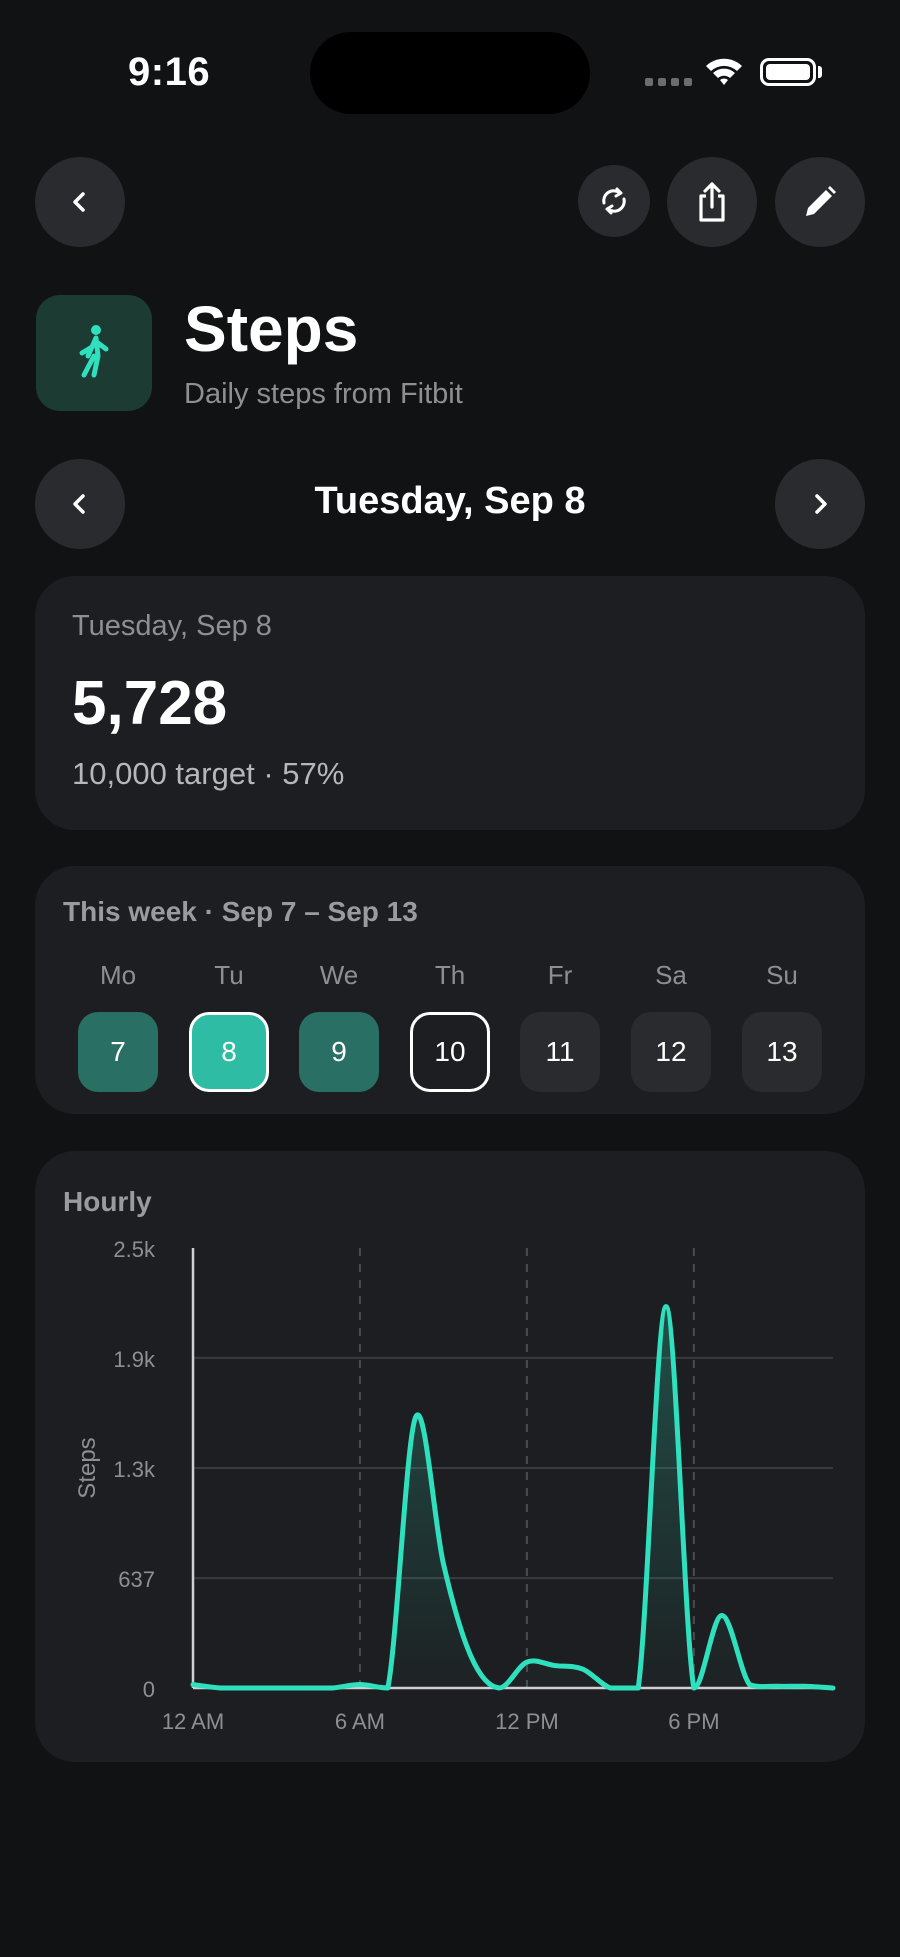 The image size is (900, 1957). What do you see at coordinates (724, 73) in the screenshot?
I see `wifi-icon` at bounding box center [724, 73].